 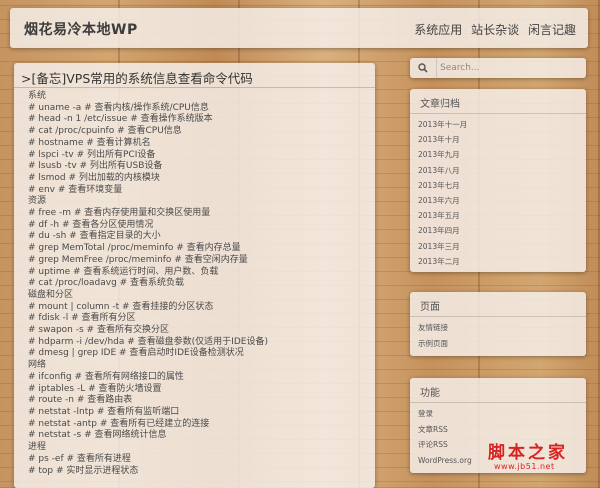 What do you see at coordinates (105, 131) in the screenshot?
I see `post-line: # cat /proc/cpuinfo # 查看CPU信息` at bounding box center [105, 131].